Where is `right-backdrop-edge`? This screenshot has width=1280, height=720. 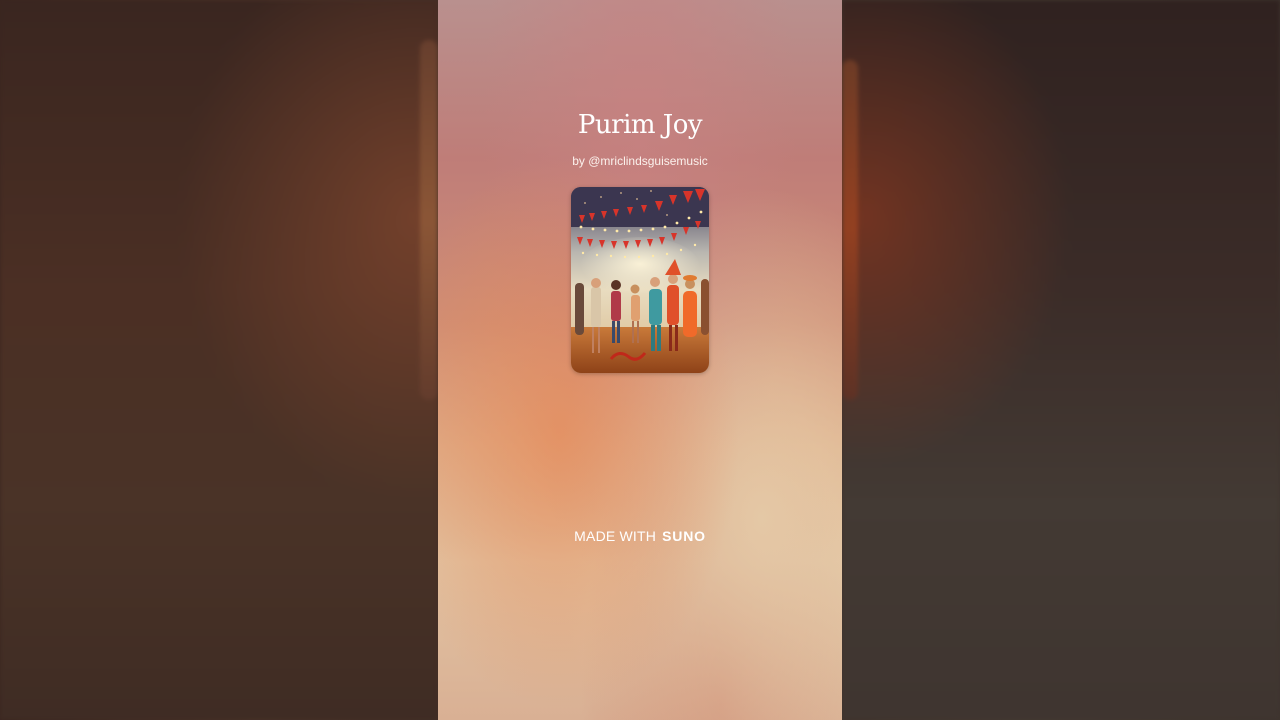
right-backdrop-edge is located at coordinates (850, 230).